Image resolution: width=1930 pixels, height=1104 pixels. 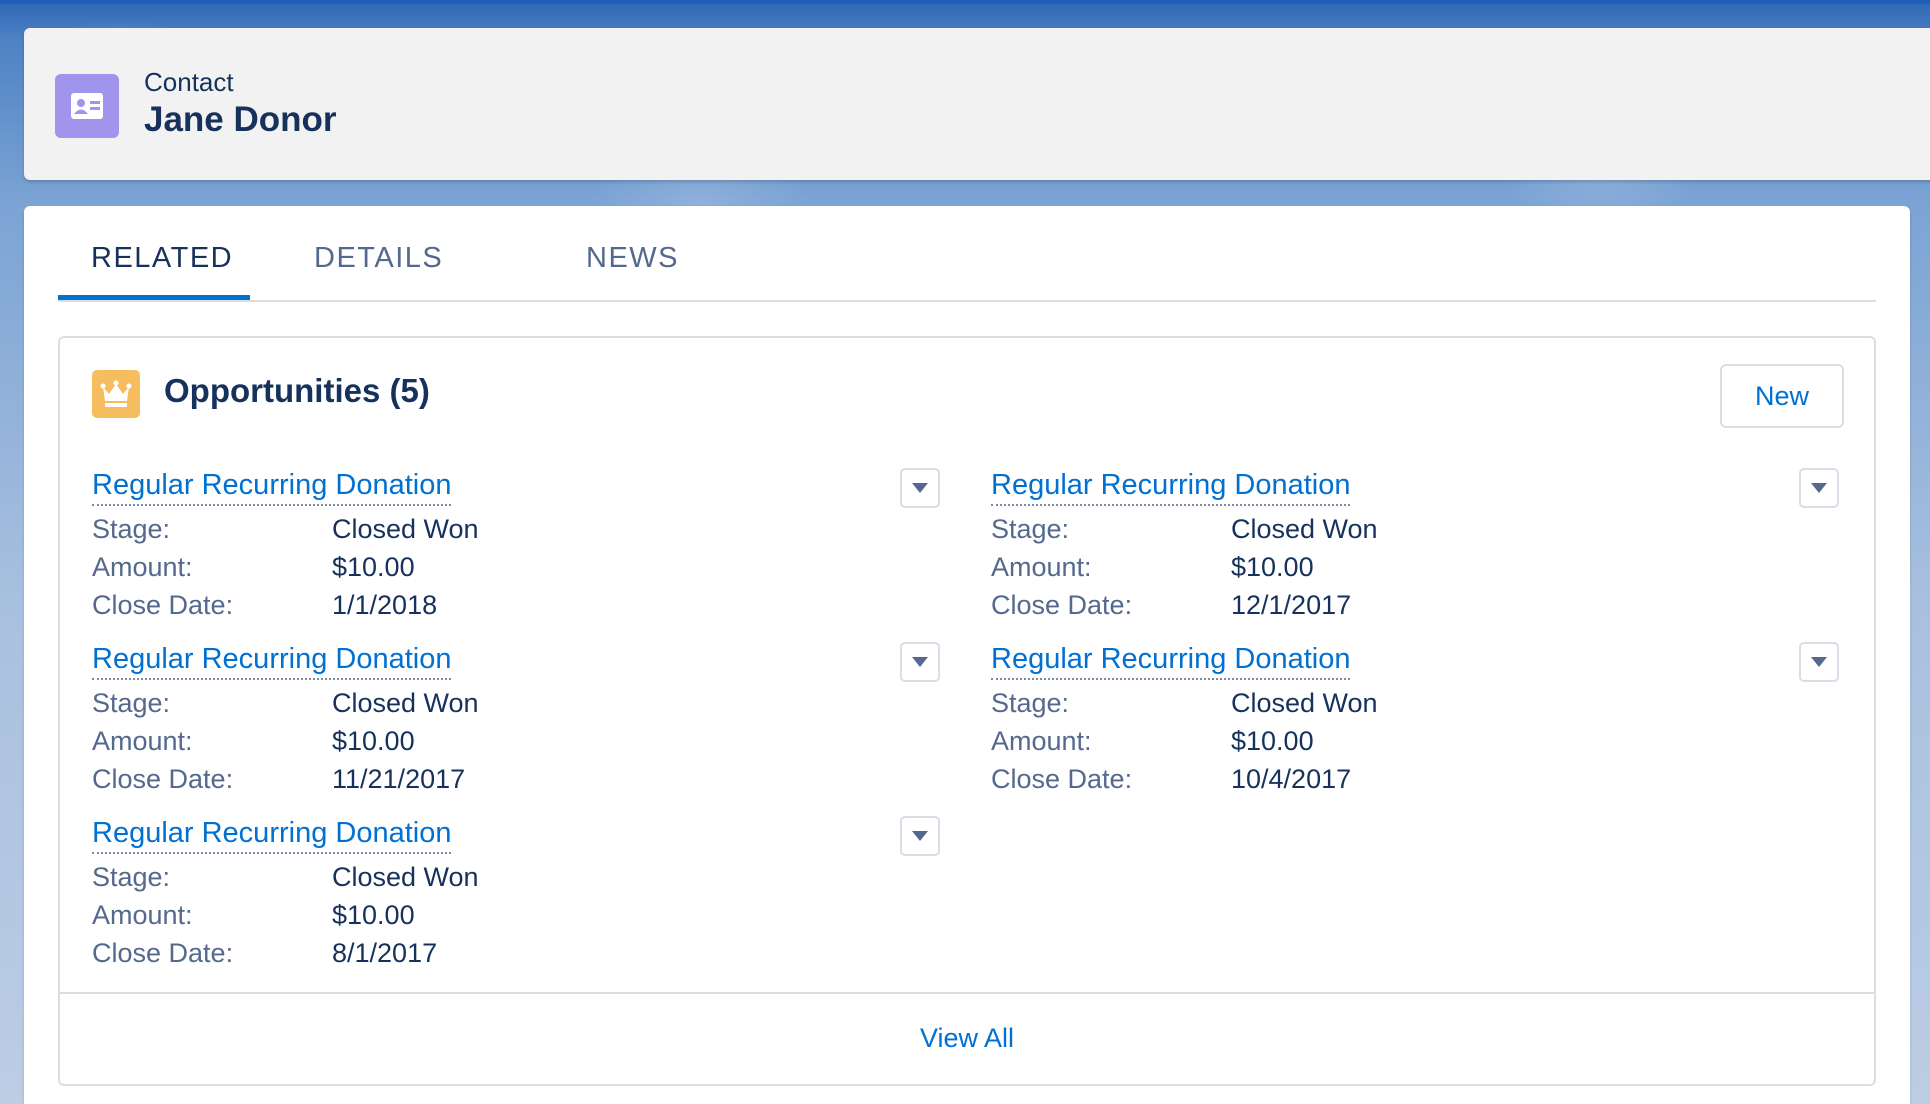 I want to click on tab-bar: RELATED DETAILS NEWS, so click(x=967, y=254).